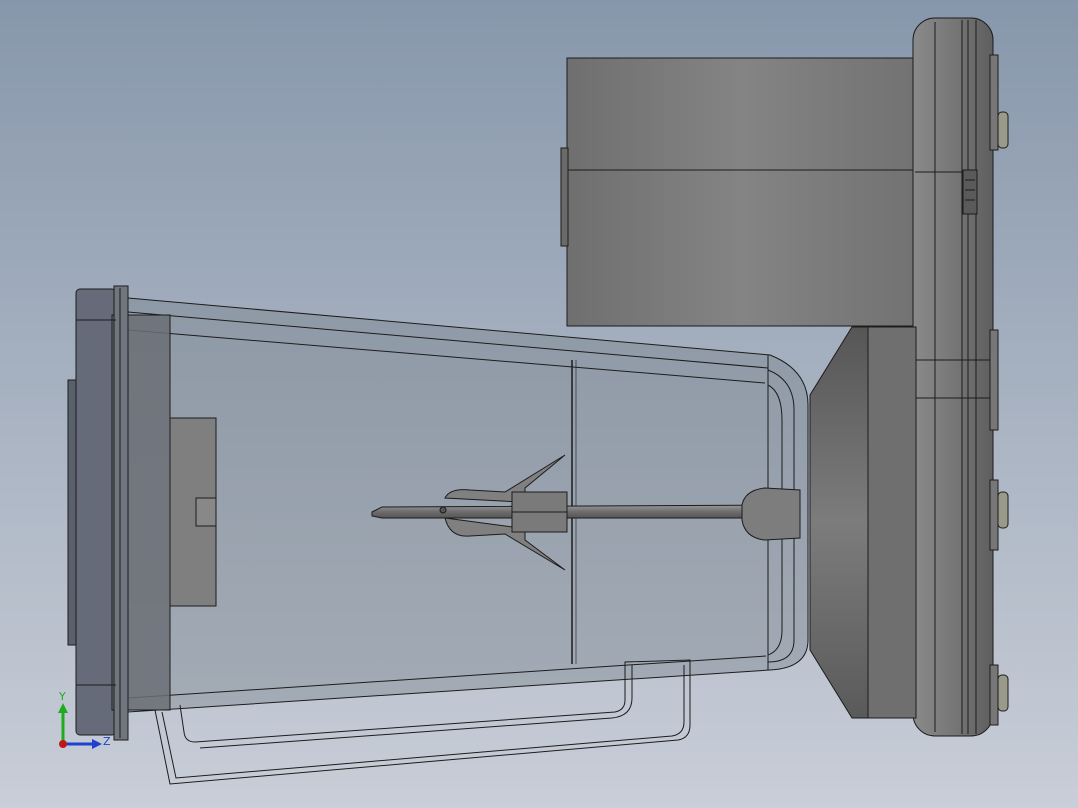 The height and width of the screenshot is (808, 1078). I want to click on drive-coupling, so click(863, 522).